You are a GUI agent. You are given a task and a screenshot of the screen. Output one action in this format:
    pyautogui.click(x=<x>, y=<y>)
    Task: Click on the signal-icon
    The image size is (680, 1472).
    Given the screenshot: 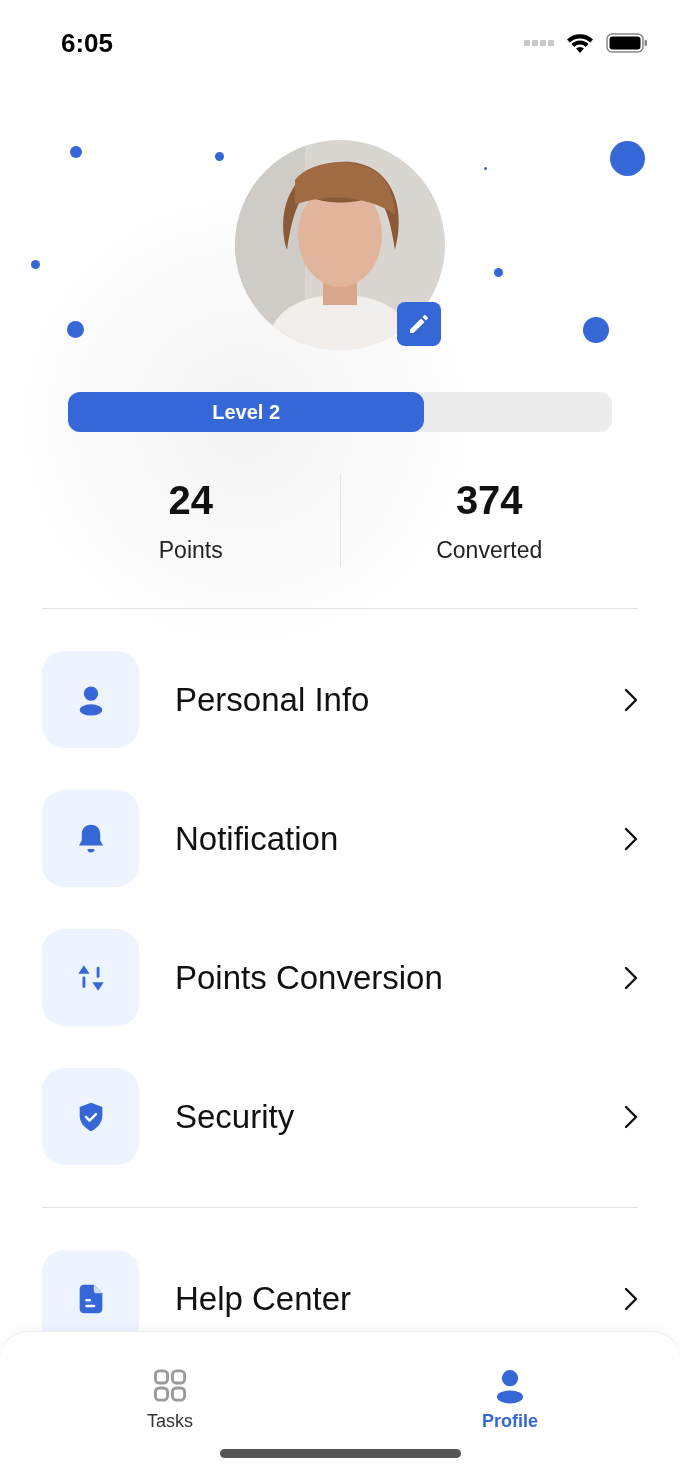 What is the action you would take?
    pyautogui.click(x=539, y=43)
    